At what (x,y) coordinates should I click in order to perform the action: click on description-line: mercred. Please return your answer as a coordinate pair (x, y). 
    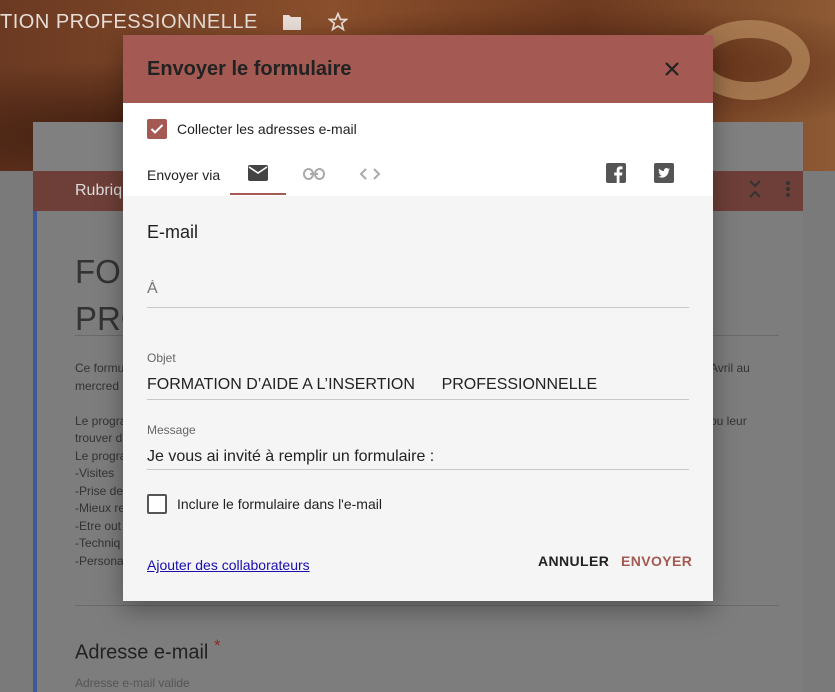
    Looking at the image, I should click on (97, 385).